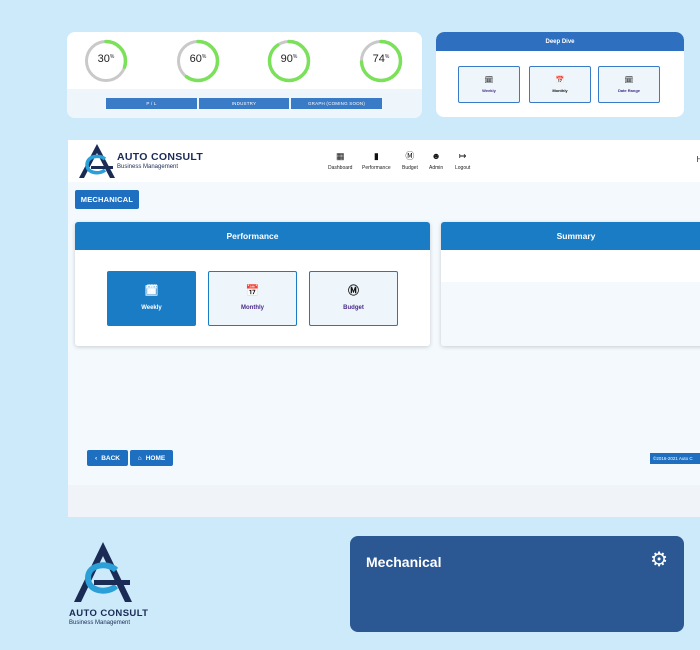 Image resolution: width=700 pixels, height=650 pixels. I want to click on gauge-value: 30, so click(103, 59).